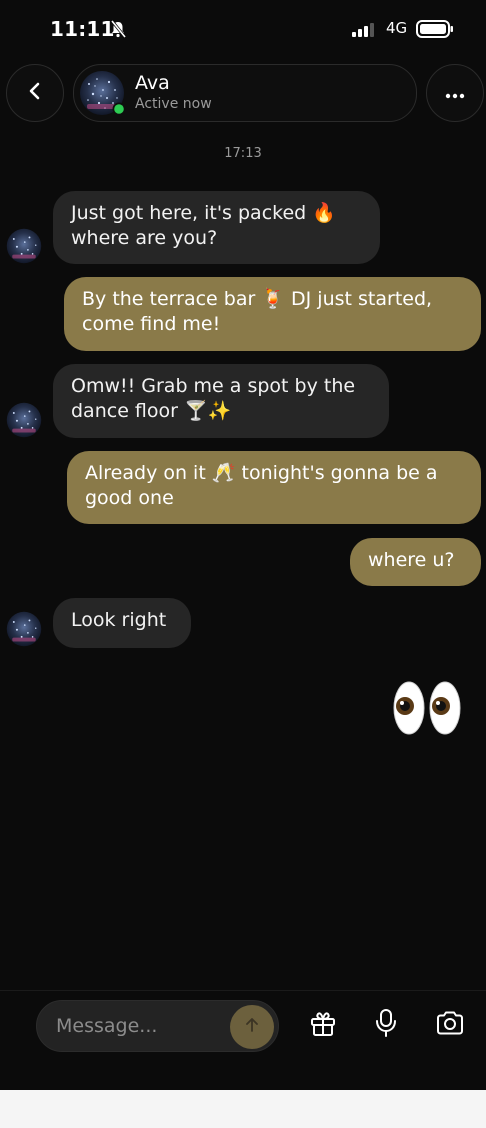 This screenshot has width=486, height=1128. Describe the element at coordinates (245, 93) in the screenshot. I see `contact-header: Ava Active now` at that location.